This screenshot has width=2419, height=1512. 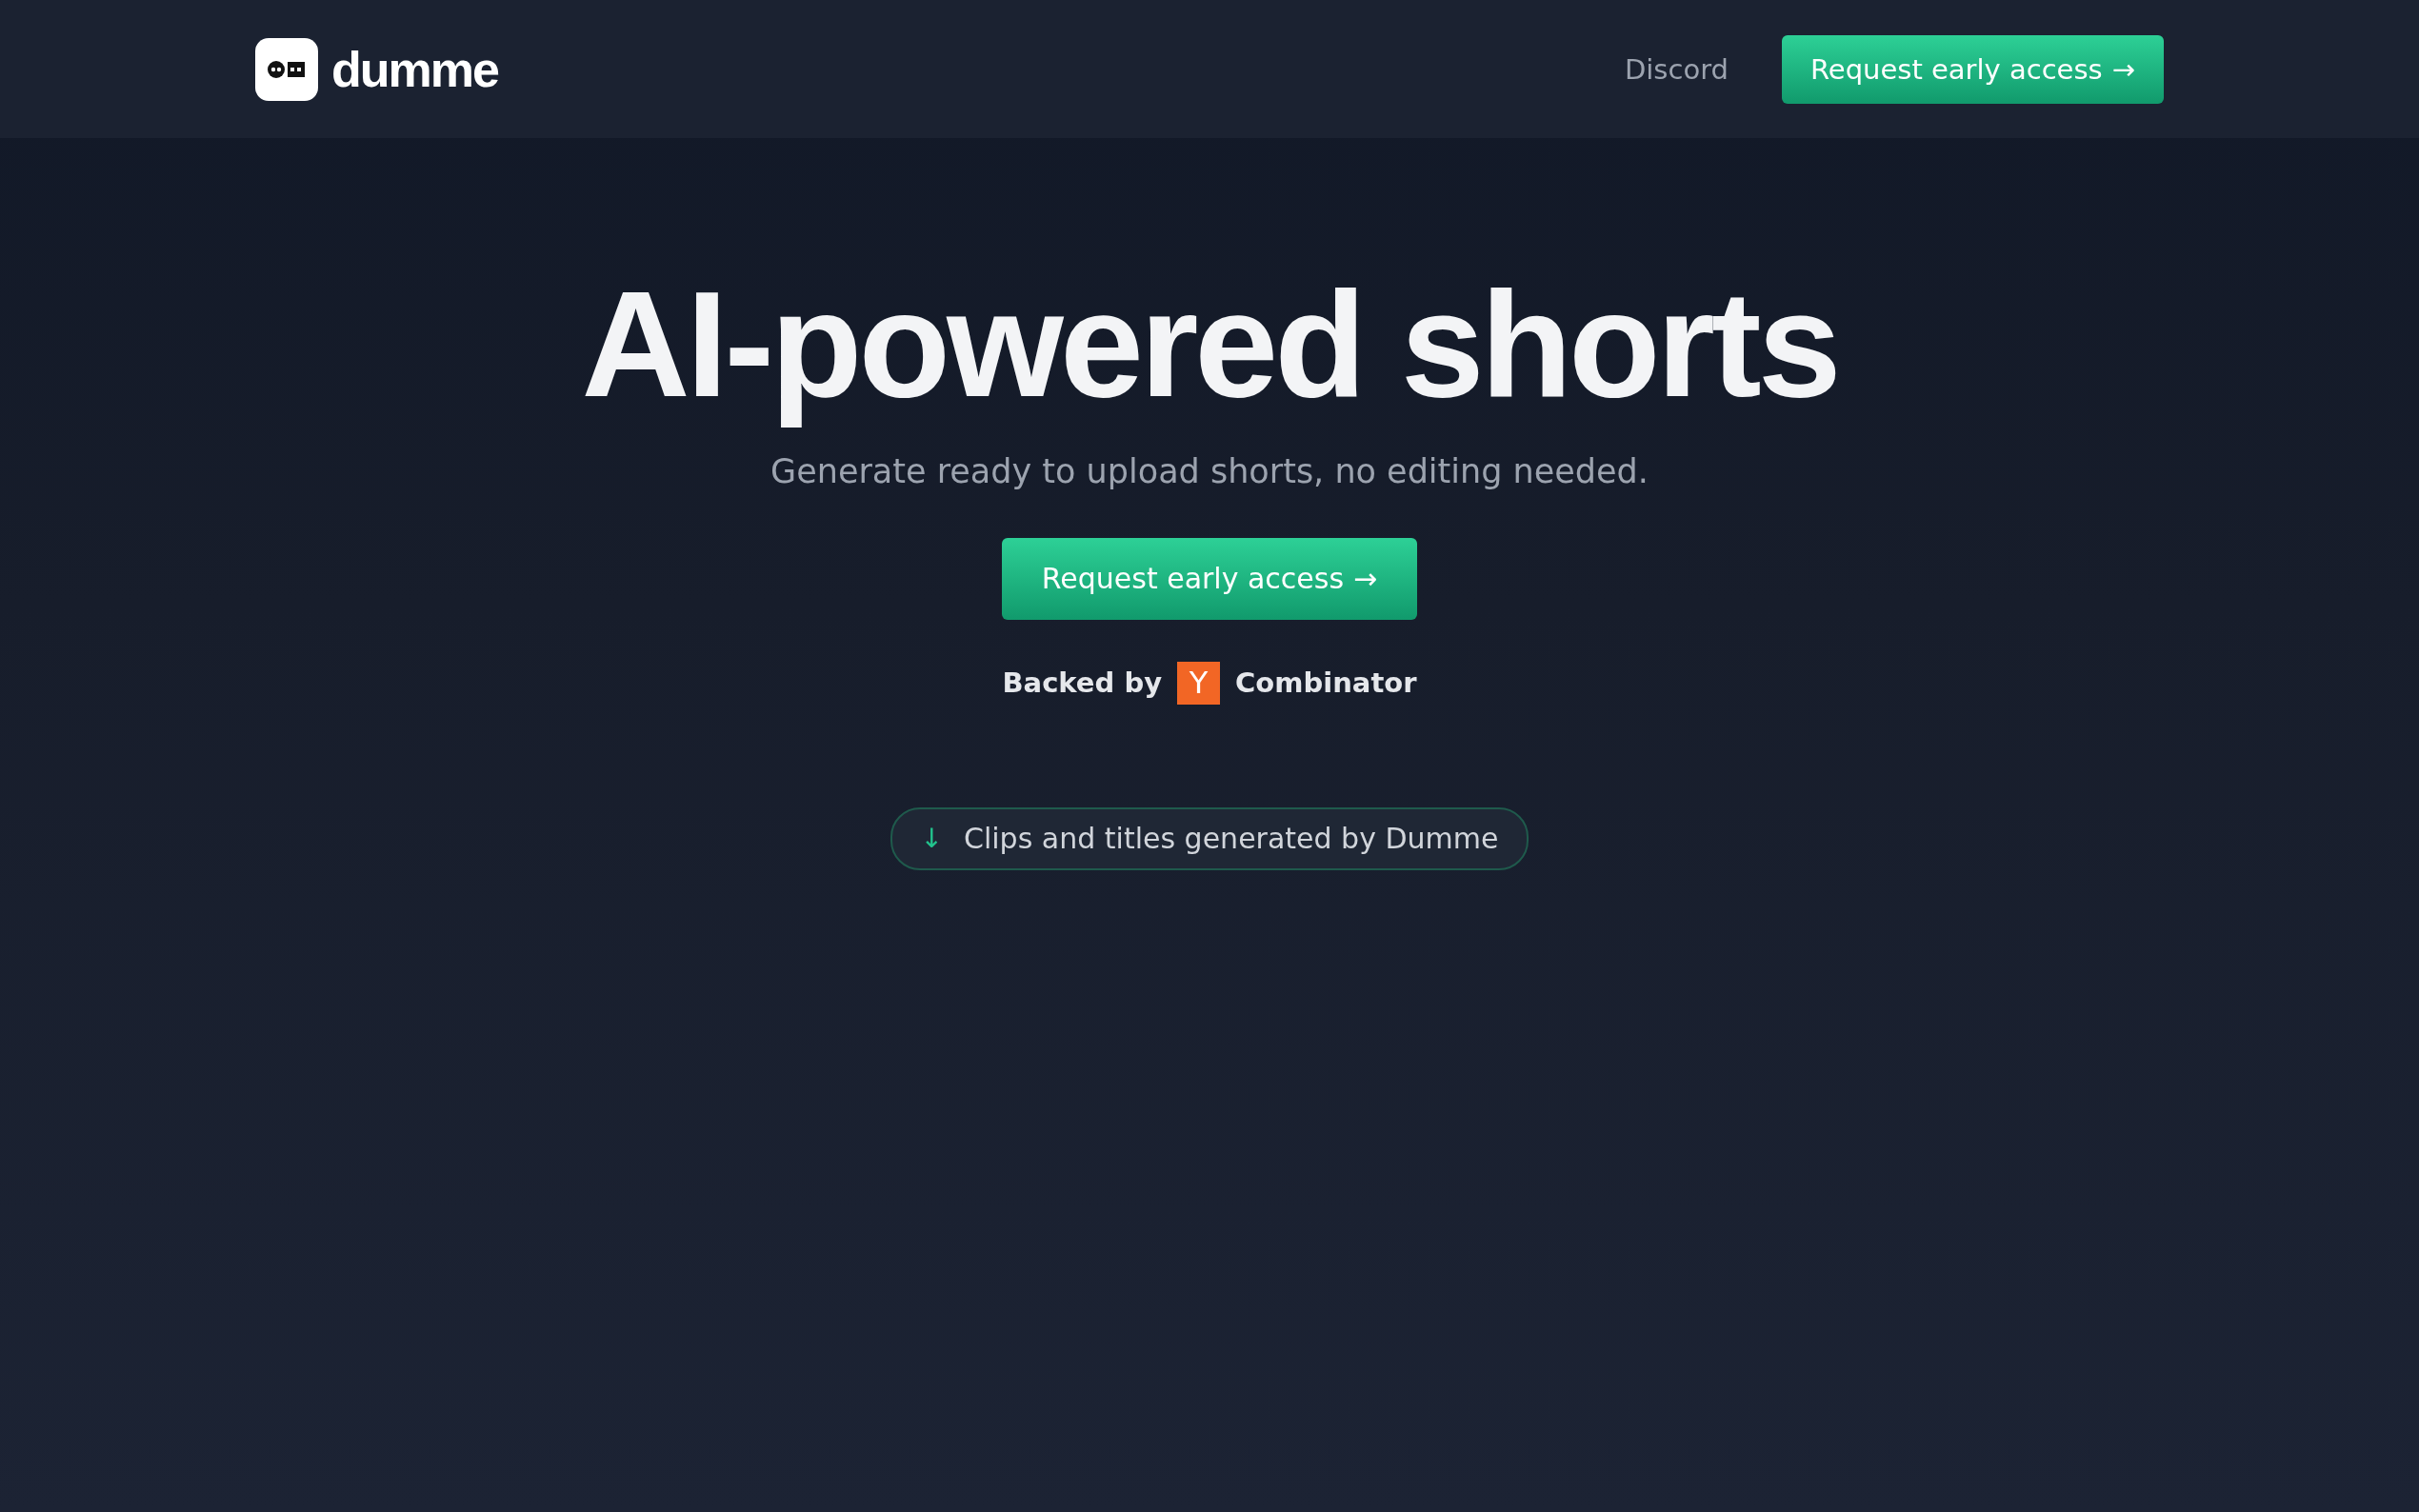 I want to click on nav-link: Discord, so click(x=1676, y=69).